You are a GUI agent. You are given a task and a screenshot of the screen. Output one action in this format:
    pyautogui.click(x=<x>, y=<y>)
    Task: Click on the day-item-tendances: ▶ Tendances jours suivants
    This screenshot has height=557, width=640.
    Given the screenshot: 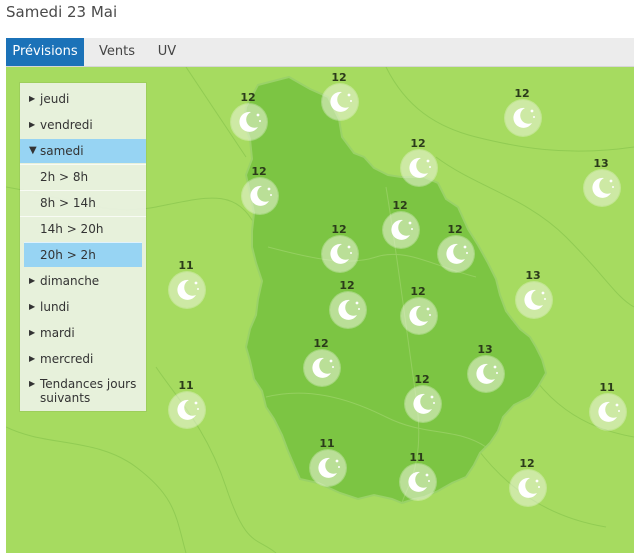 What is the action you would take?
    pyautogui.click(x=83, y=391)
    